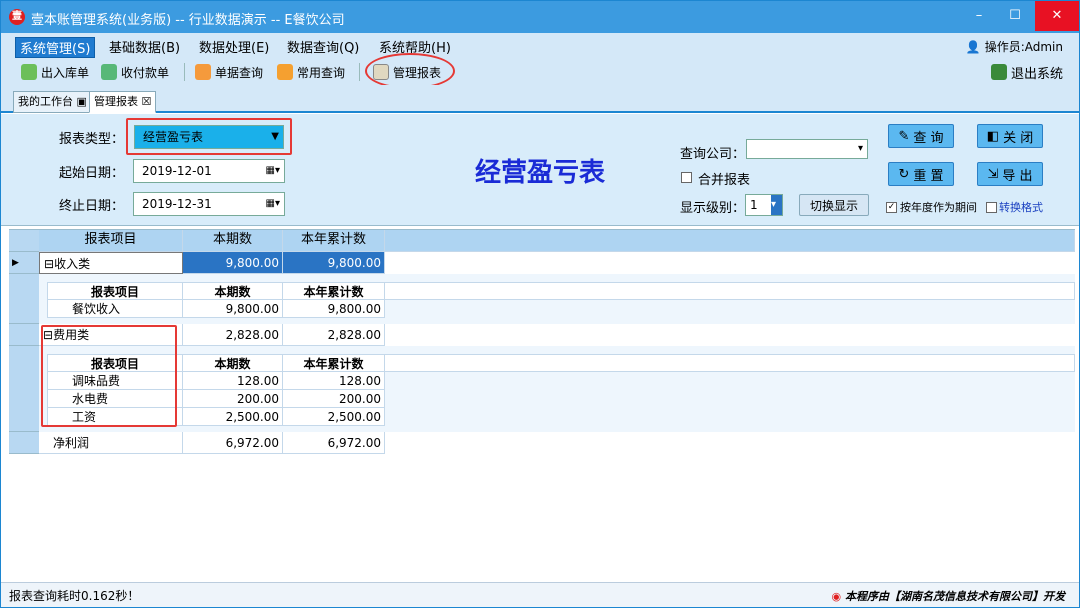  What do you see at coordinates (323, 46) in the screenshot?
I see `menu-data-query: 数据查询(Q)` at bounding box center [323, 46].